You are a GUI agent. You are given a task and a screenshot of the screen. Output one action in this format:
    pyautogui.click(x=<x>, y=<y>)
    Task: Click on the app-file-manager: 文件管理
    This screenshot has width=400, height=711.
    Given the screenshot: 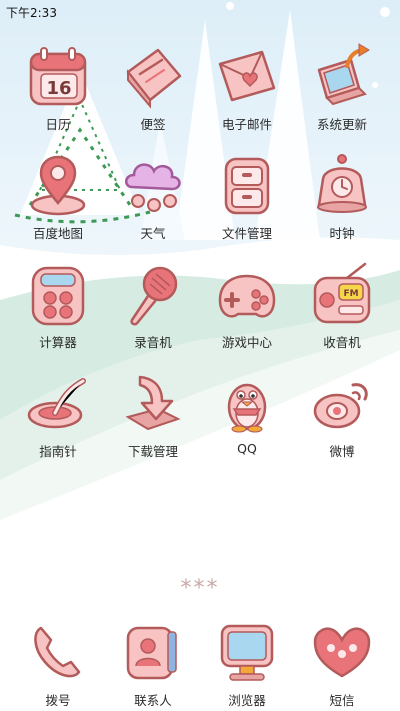 What is the action you would take?
    pyautogui.click(x=247, y=196)
    